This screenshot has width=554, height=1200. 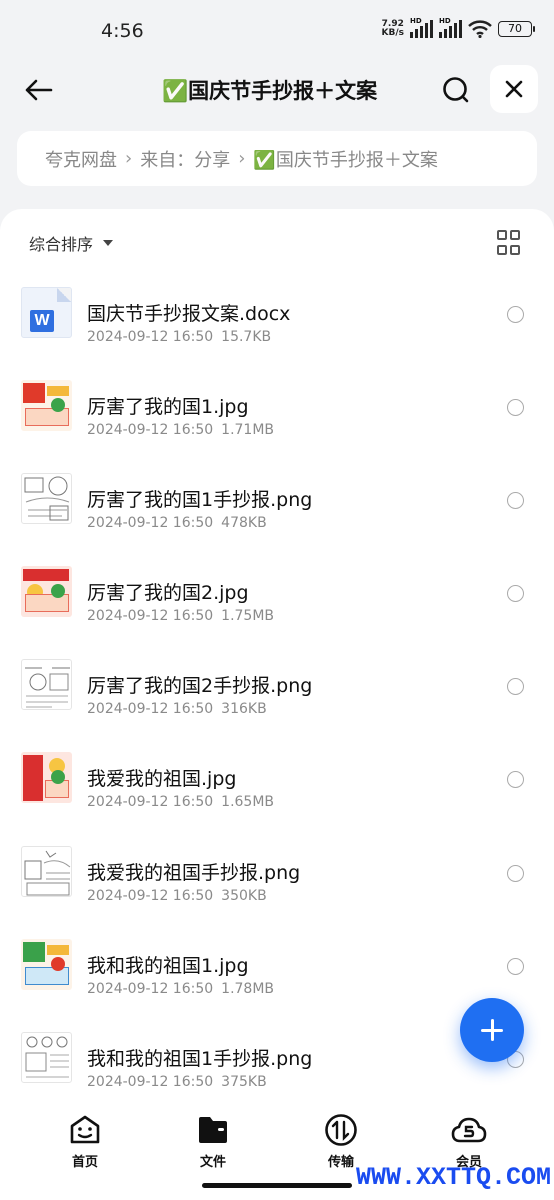 I want to click on file-meta: 2024-09-12 16:50 15.7KB, so click(x=179, y=337).